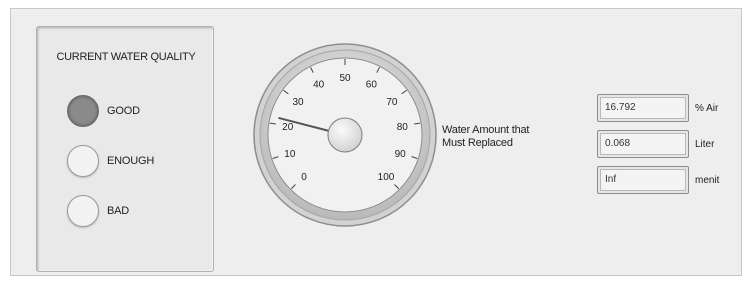 The height and width of the screenshot is (284, 745). What do you see at coordinates (707, 180) in the screenshot?
I see `minutes-unit: menit` at bounding box center [707, 180].